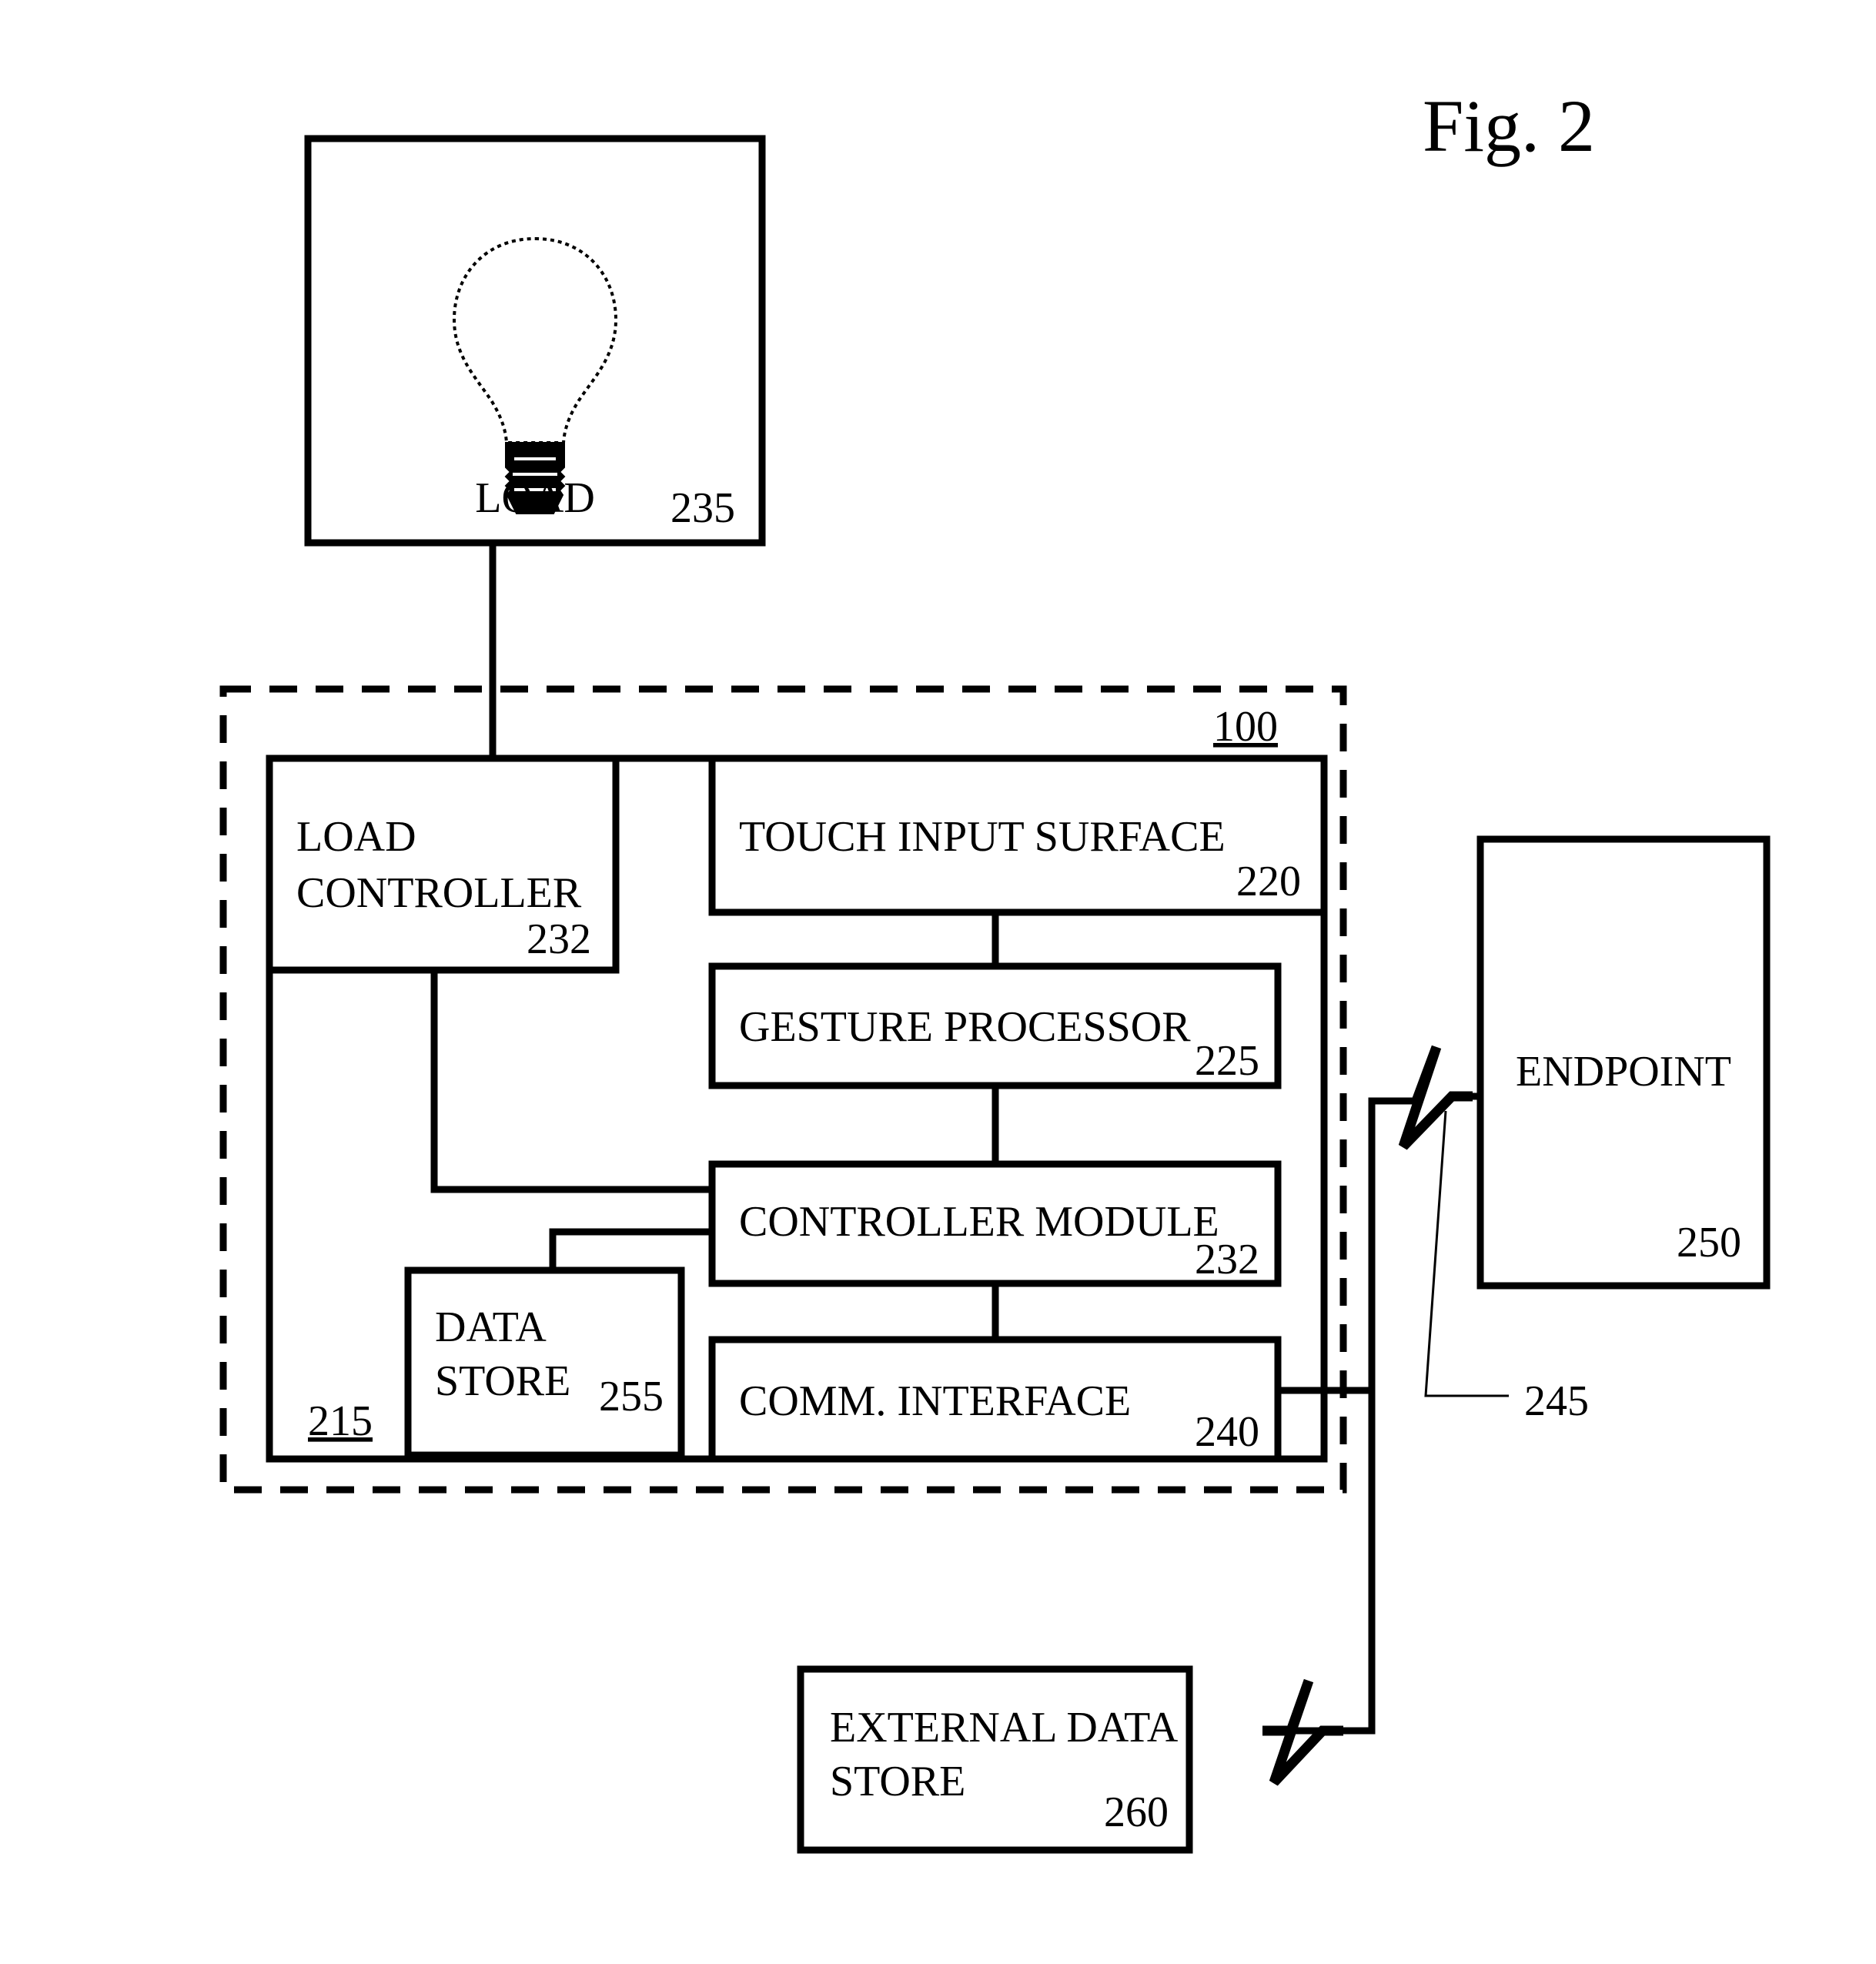 The width and height of the screenshot is (1876, 1964). What do you see at coordinates (935, 1401) in the screenshot?
I see `comm-interface-label: COMM. INTERFACE` at bounding box center [935, 1401].